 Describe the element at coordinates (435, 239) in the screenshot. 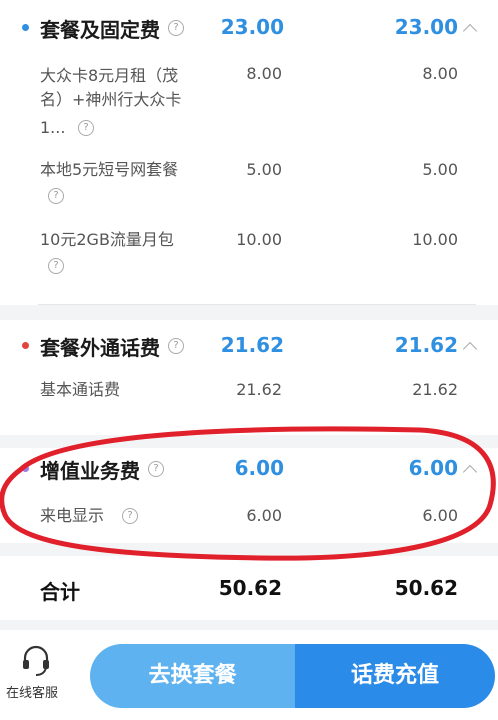

I see `item-value-compare: 10.00` at that location.